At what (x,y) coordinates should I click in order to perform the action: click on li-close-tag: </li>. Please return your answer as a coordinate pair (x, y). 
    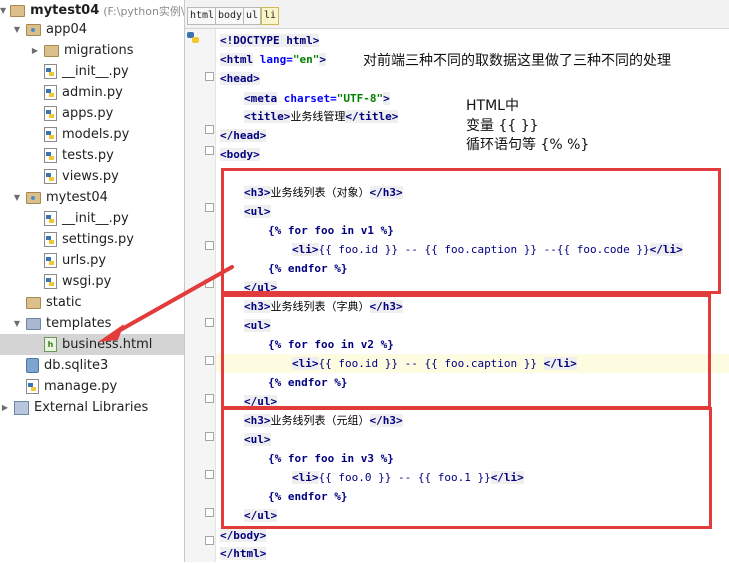
    Looking at the image, I should click on (560, 363).